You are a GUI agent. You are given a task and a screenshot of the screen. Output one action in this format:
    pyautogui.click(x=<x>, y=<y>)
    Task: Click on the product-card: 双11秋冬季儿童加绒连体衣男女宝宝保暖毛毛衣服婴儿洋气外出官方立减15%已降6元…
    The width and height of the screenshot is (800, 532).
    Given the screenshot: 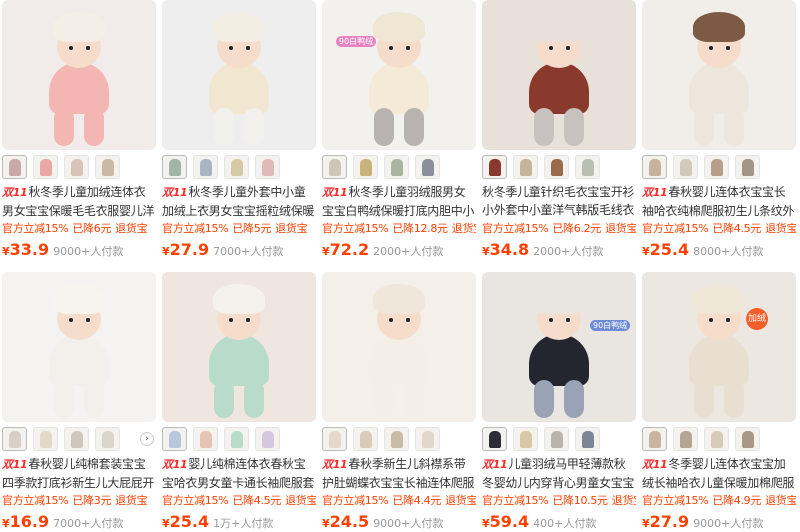 What is the action you would take?
    pyautogui.click(x=79, y=131)
    